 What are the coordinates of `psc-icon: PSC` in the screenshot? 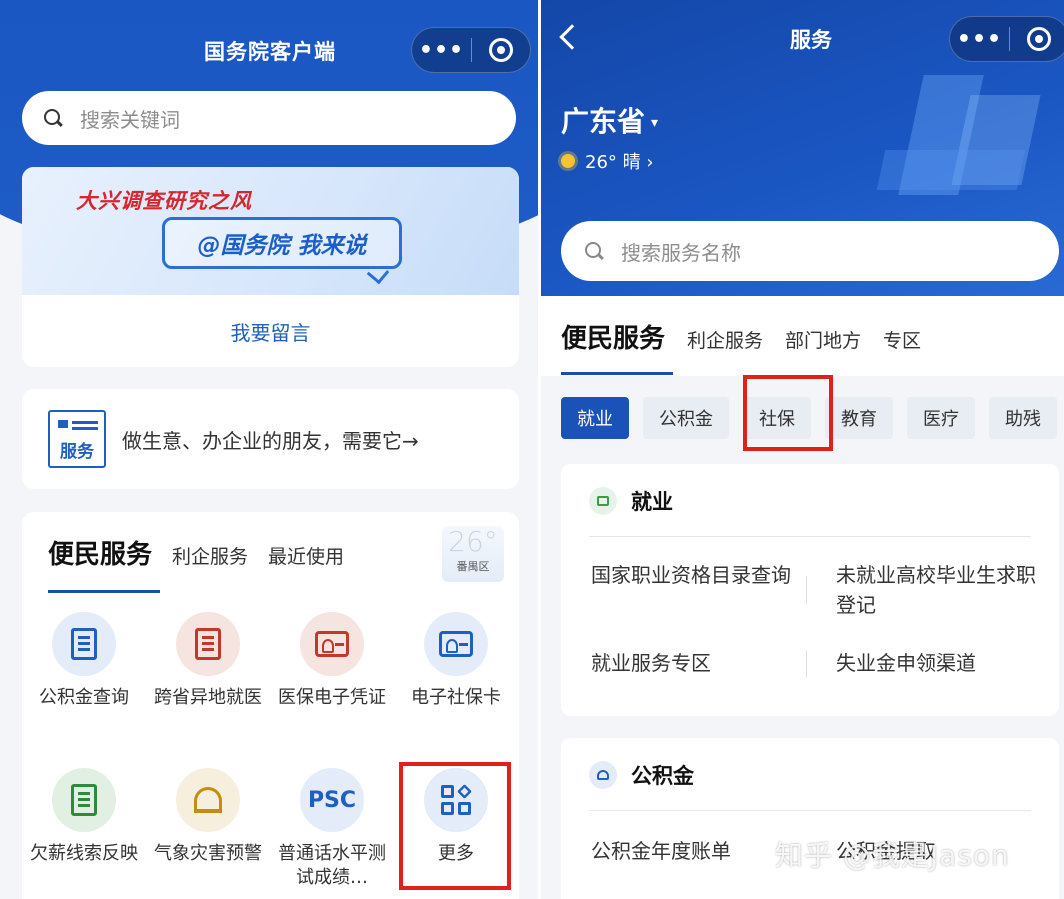 It's located at (332, 800).